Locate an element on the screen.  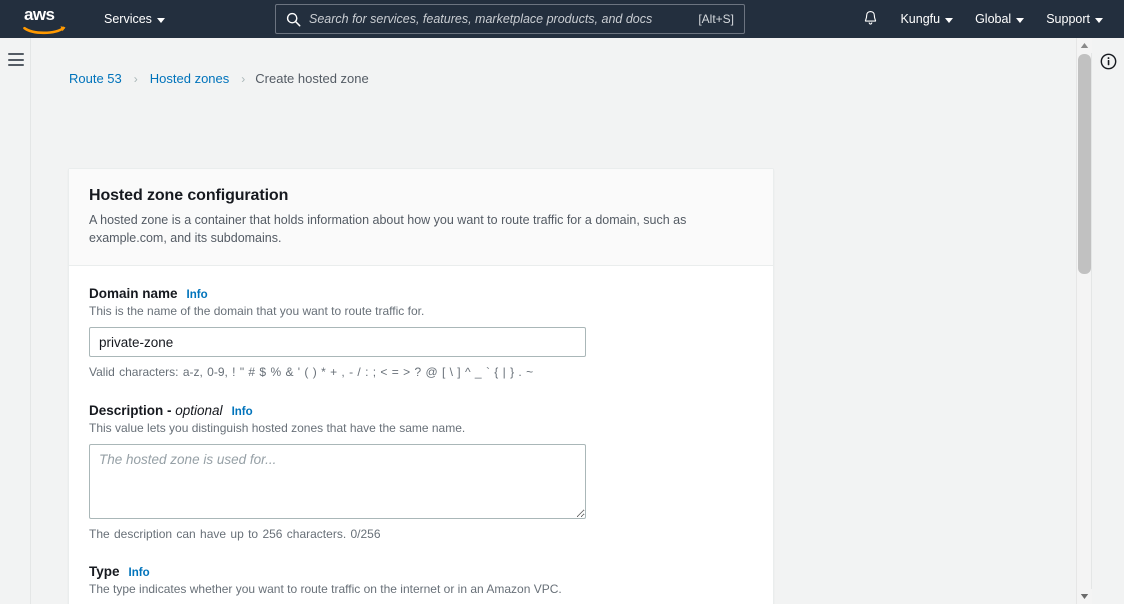
scrollbar-thumb is located at coordinates (1084, 164).